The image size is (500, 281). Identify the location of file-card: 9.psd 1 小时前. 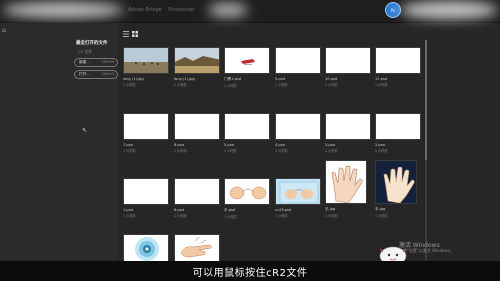
(298, 67).